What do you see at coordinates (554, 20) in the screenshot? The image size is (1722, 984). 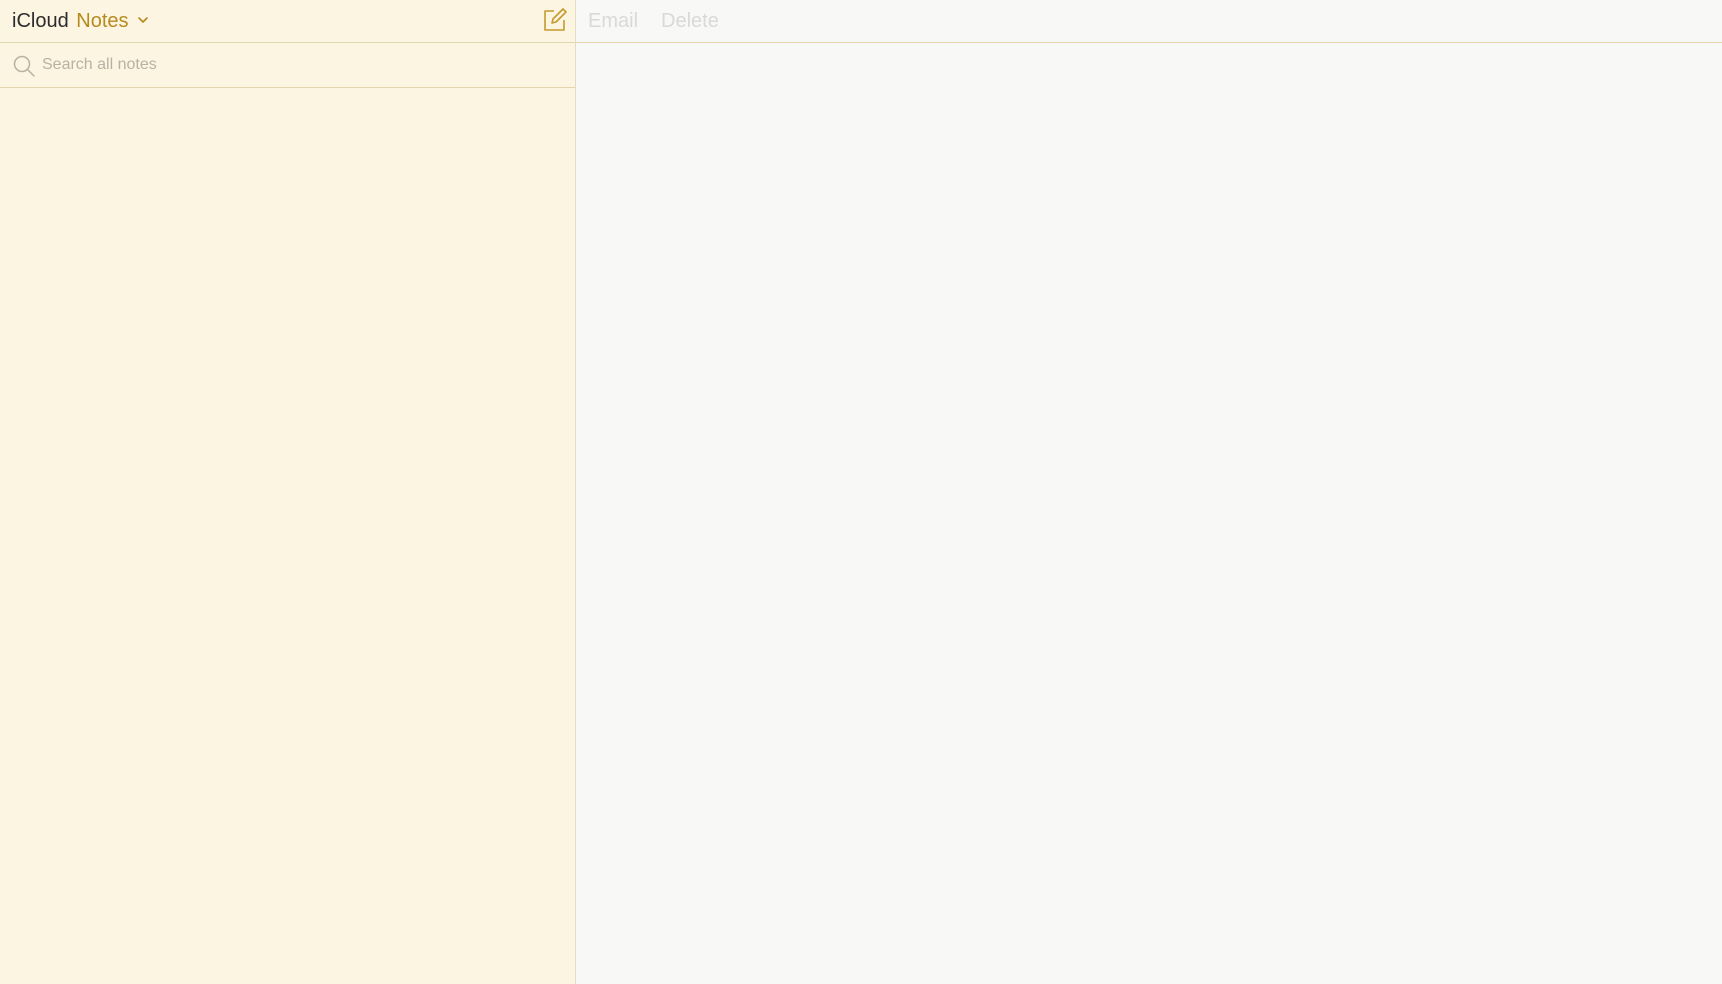 I see `compose-icon` at bounding box center [554, 20].